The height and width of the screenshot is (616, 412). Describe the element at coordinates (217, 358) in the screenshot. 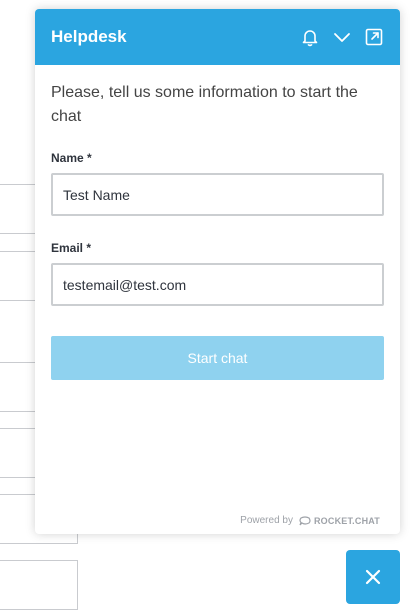

I see `start-chat-button: Start chat` at that location.